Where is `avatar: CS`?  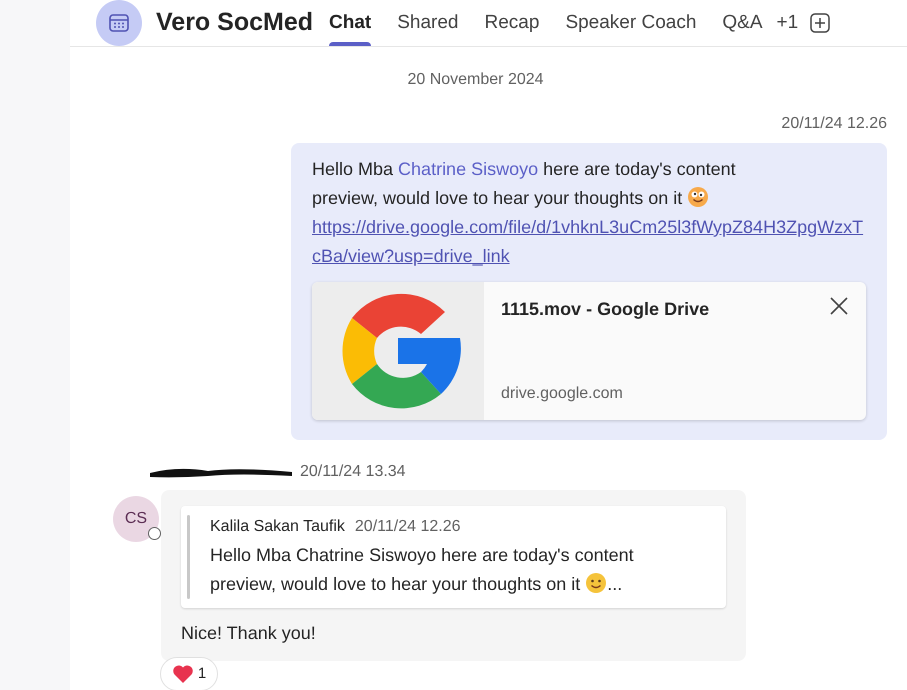 avatar: CS is located at coordinates (136, 519).